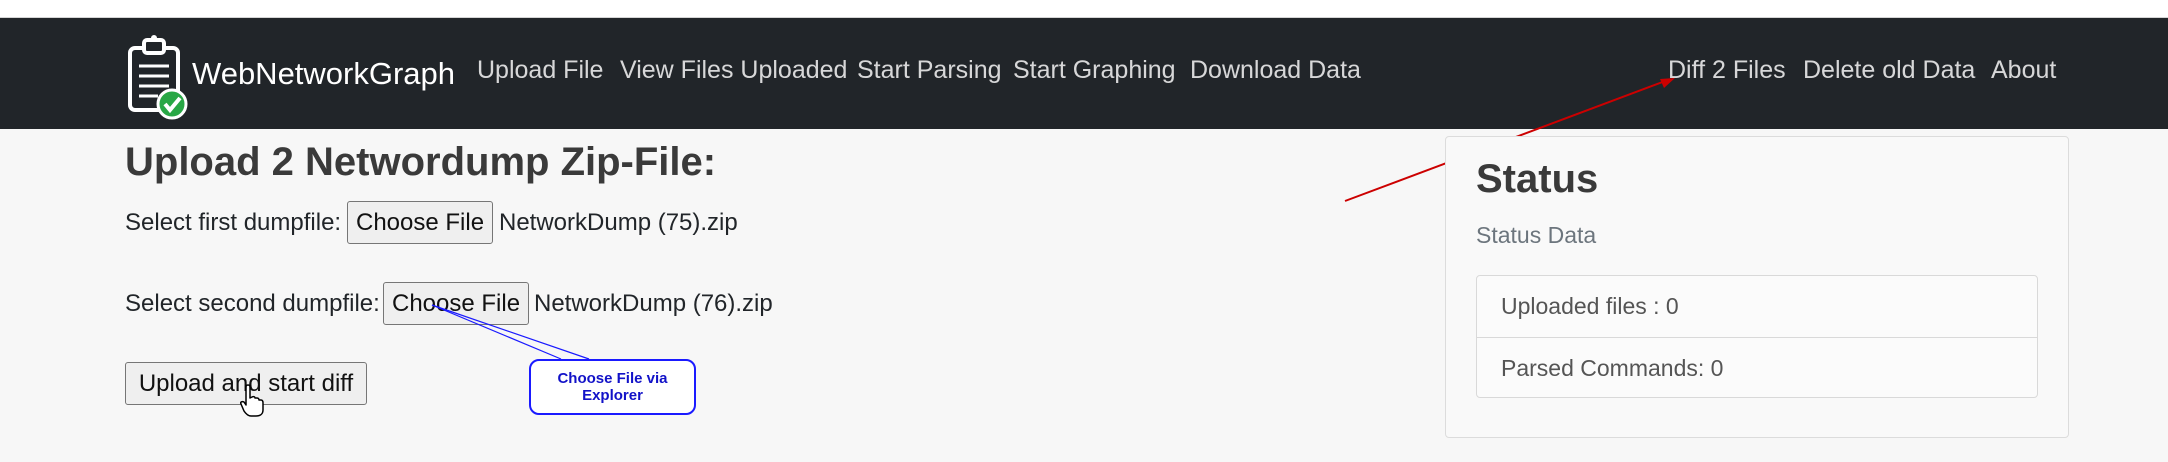  What do you see at coordinates (420, 222) in the screenshot?
I see `first-choose-file-button: Choose File` at bounding box center [420, 222].